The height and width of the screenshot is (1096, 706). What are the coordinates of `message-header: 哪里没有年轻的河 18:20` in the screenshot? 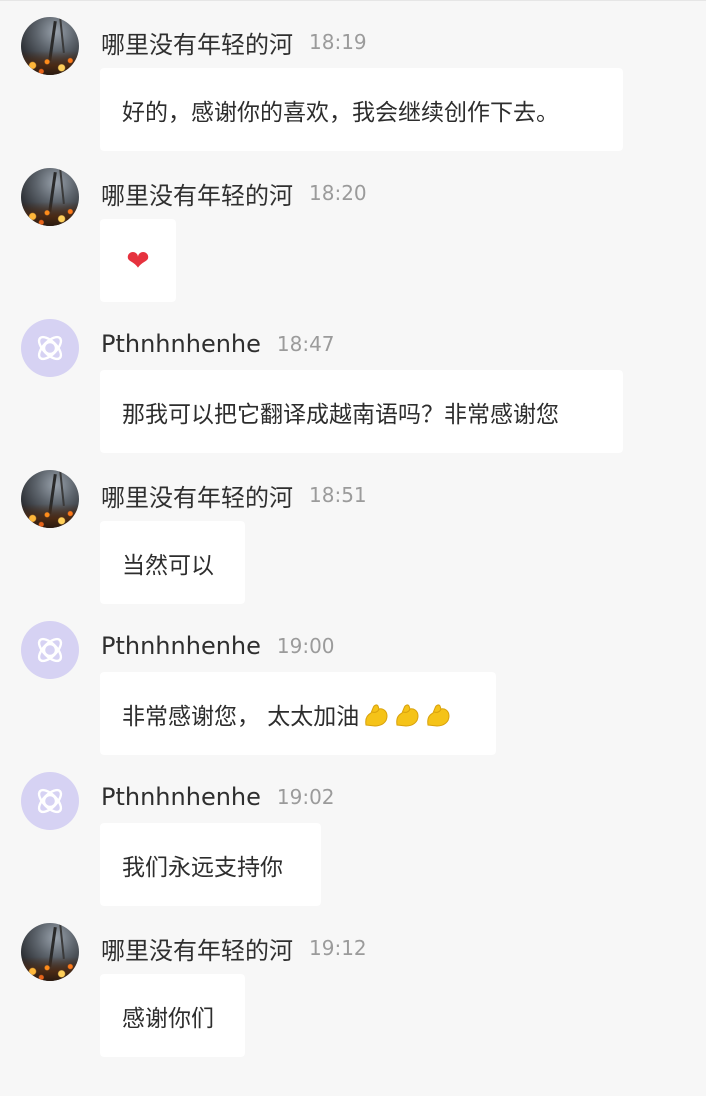 It's located at (234, 193).